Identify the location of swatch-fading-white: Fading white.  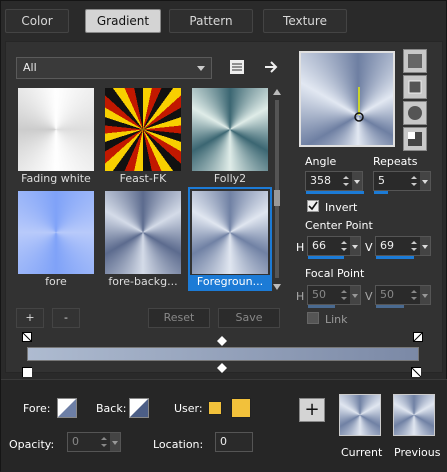
(56, 136).